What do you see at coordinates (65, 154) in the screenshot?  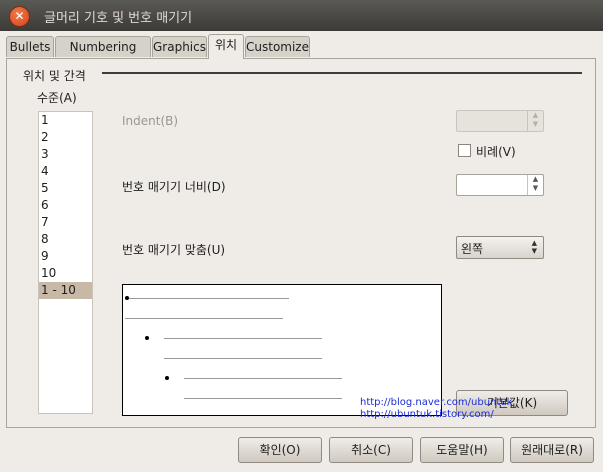 I see `level-item-3: 3` at bounding box center [65, 154].